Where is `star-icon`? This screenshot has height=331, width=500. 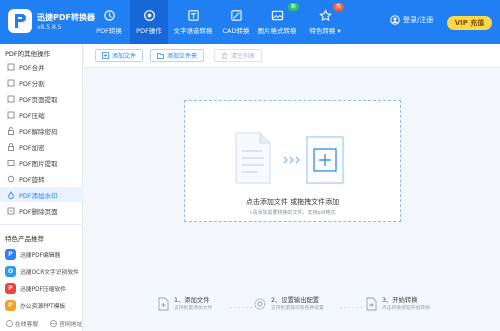
star-icon is located at coordinates (325, 15).